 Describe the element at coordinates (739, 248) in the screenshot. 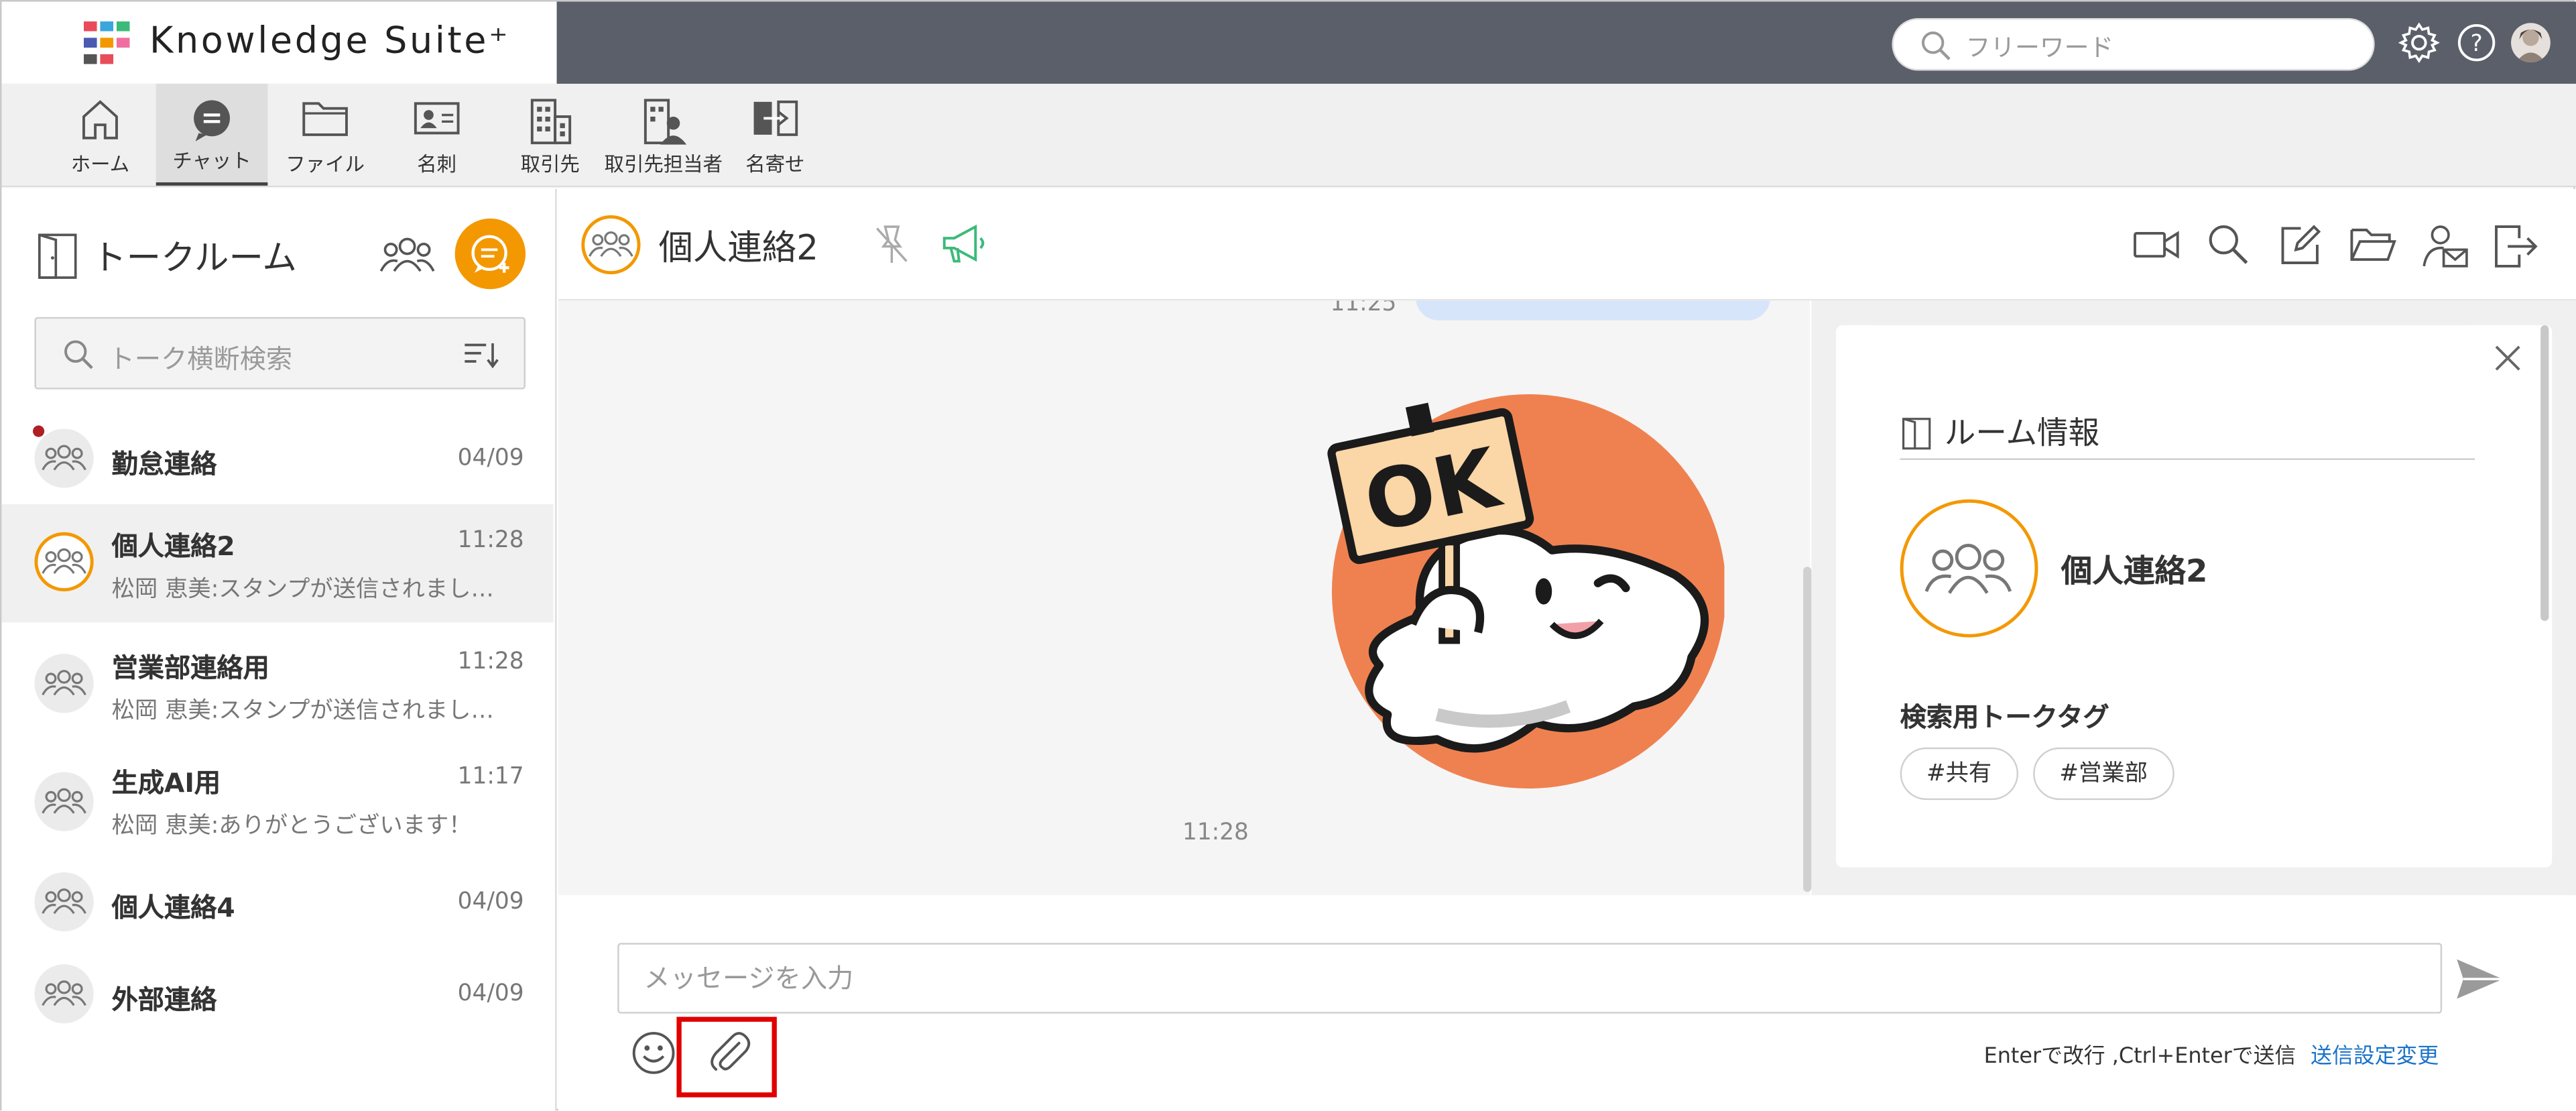

I see `chat-room-title: 個人連絡2` at that location.